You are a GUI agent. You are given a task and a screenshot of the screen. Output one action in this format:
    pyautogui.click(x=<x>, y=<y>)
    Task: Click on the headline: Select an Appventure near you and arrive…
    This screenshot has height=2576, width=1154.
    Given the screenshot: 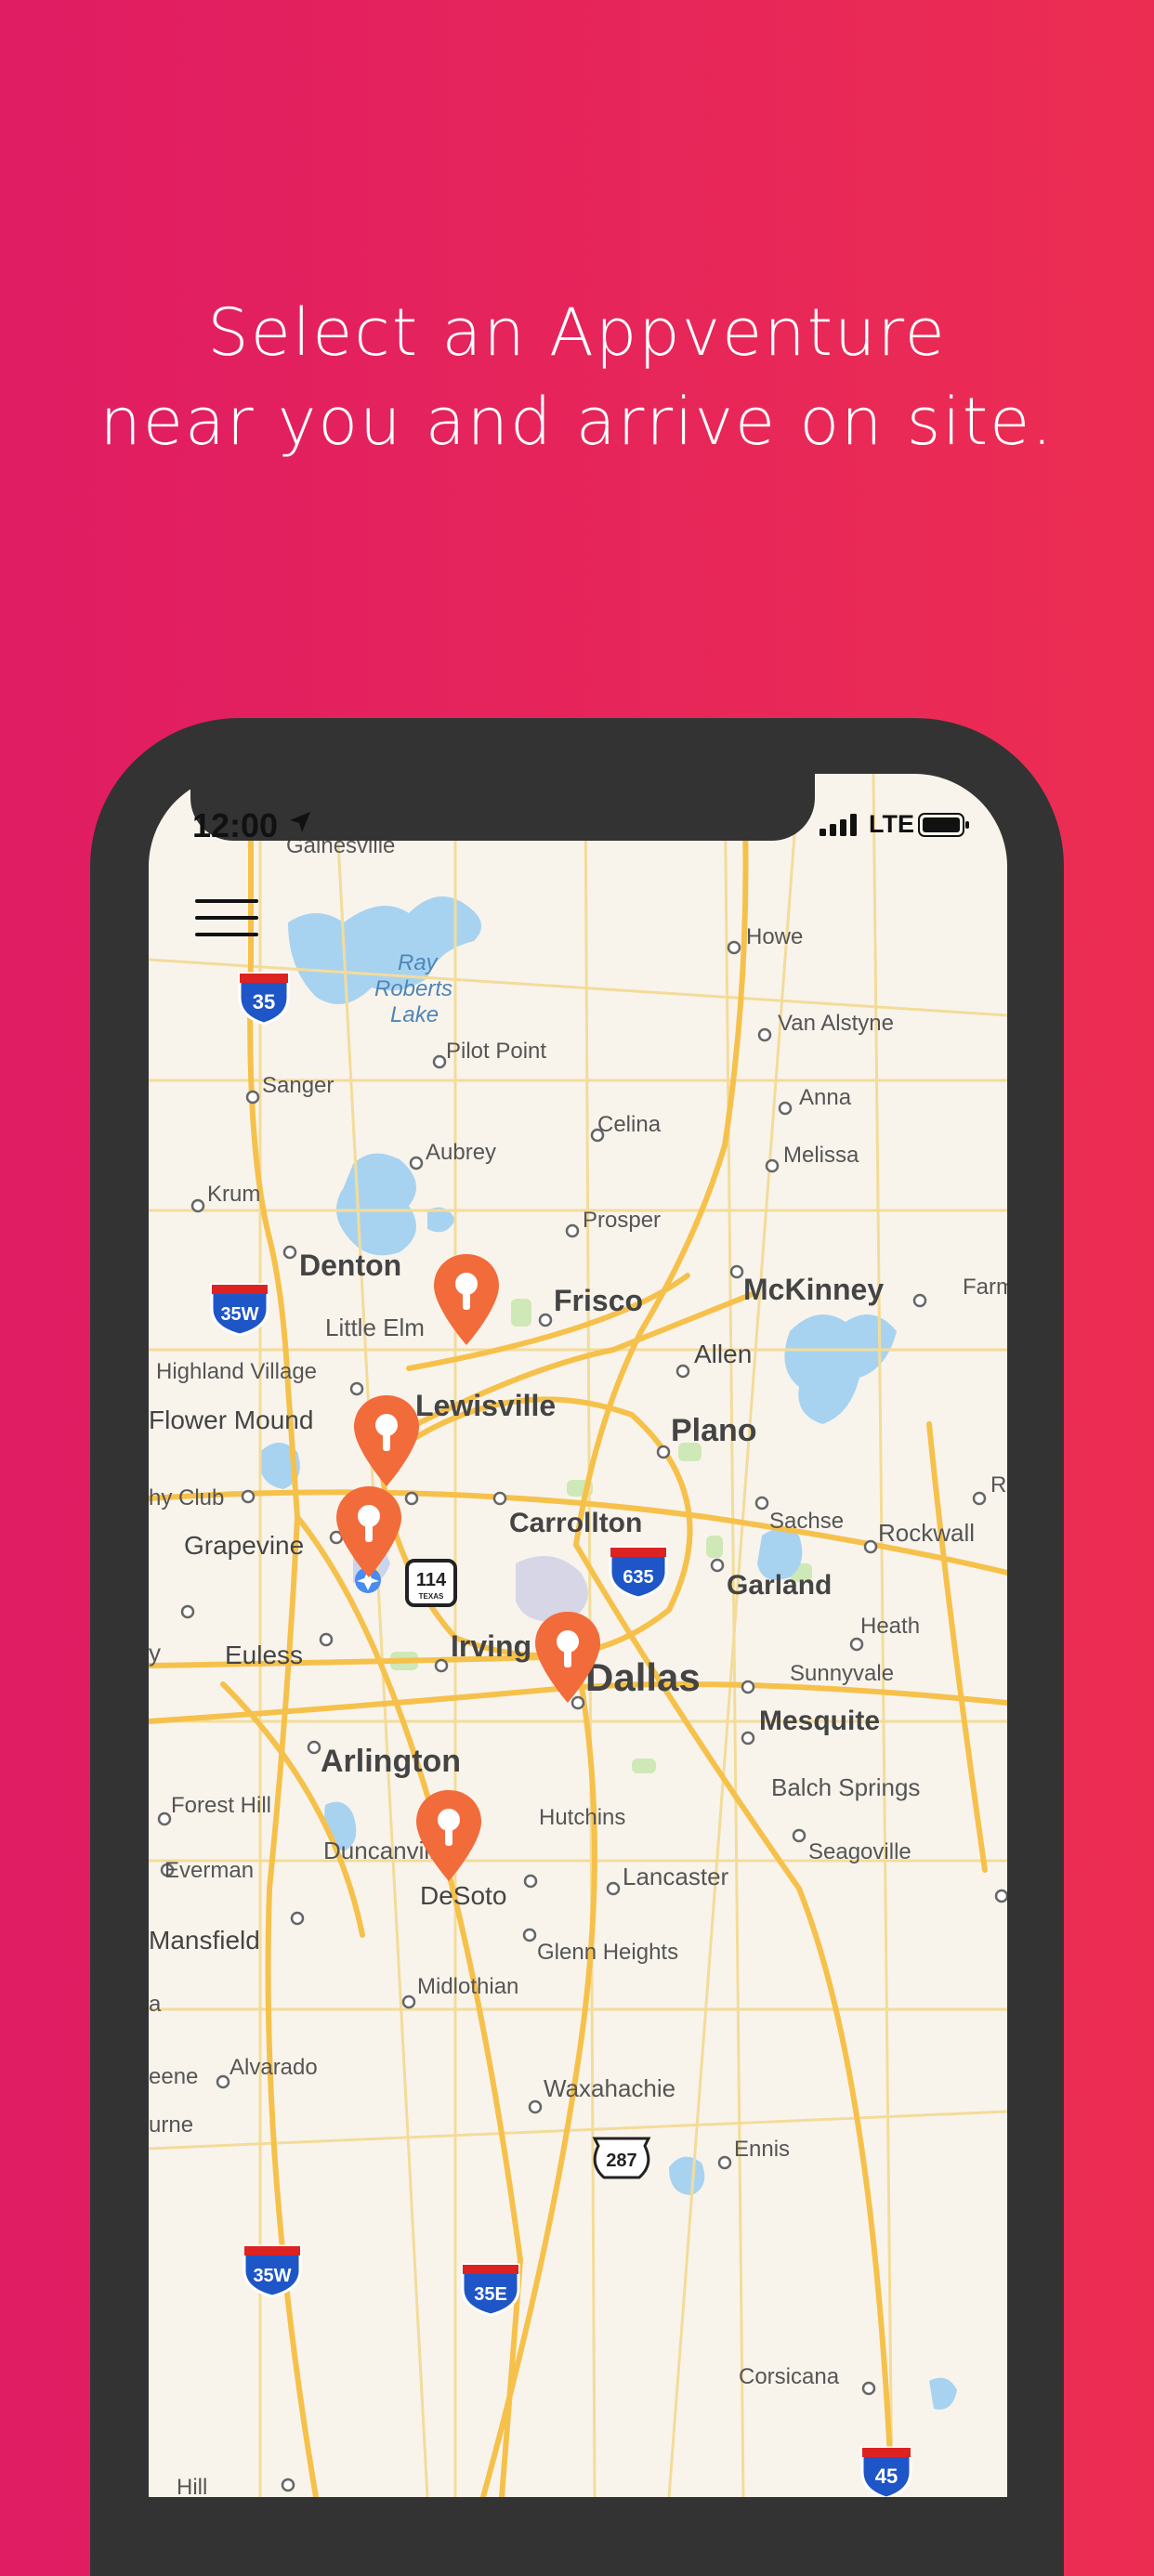 What is the action you would take?
    pyautogui.click(x=577, y=377)
    